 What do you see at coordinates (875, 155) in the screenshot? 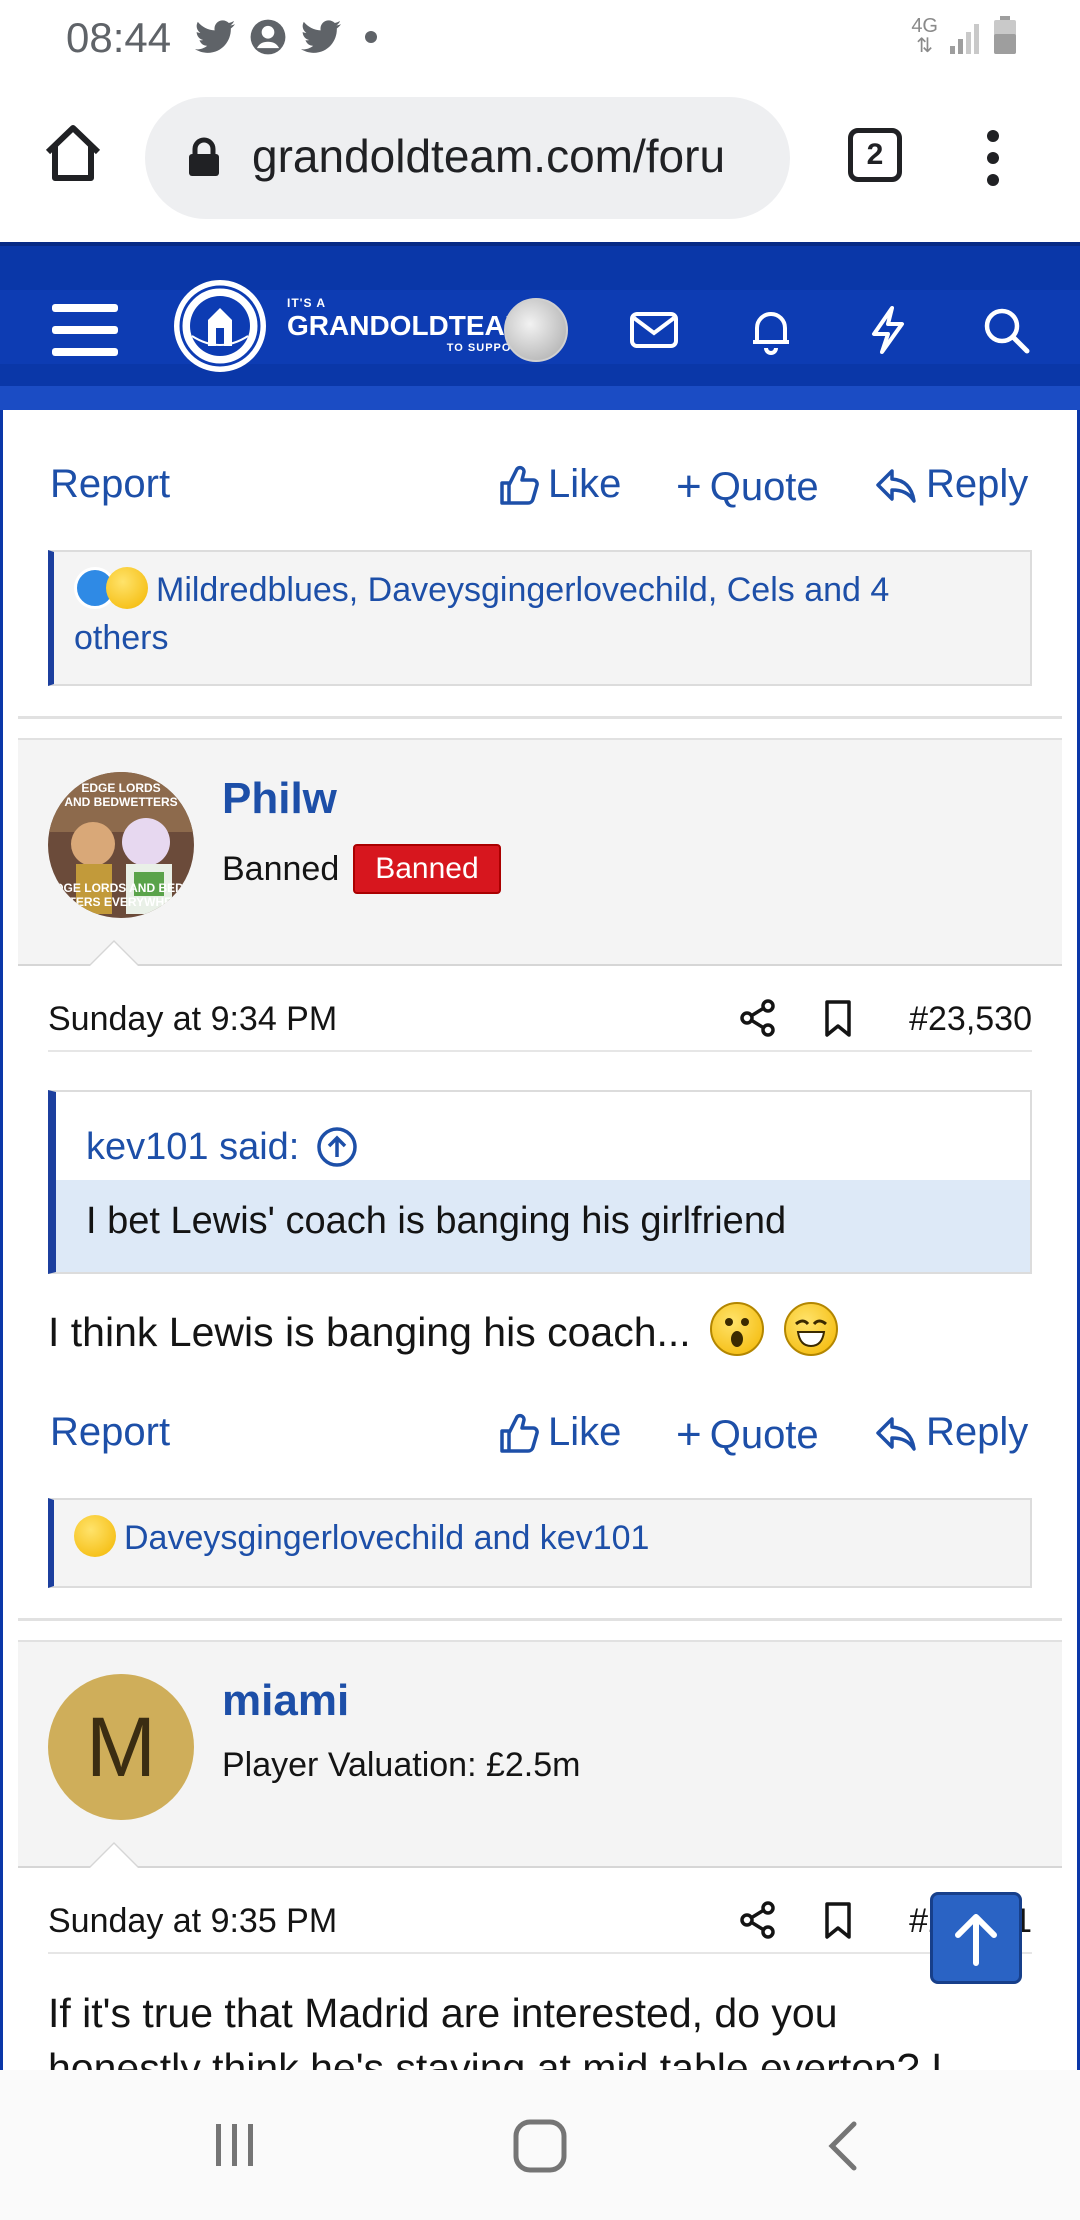
I see `tab-switcher-button: 2` at bounding box center [875, 155].